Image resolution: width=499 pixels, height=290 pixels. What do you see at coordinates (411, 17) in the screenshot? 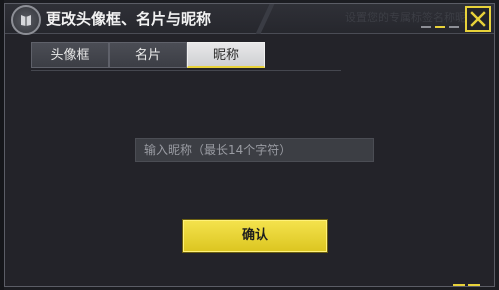
I see `faded-watermark-text: 设置您的专属标签名称昵称` at bounding box center [411, 17].